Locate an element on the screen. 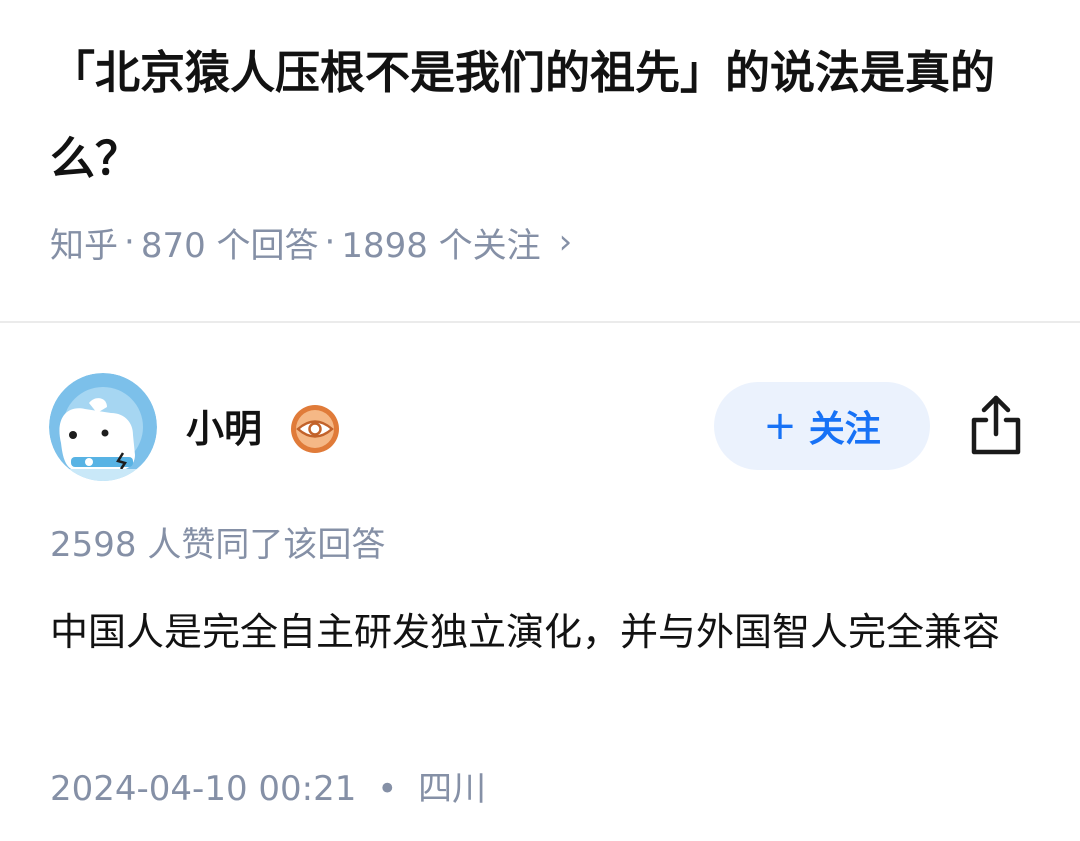 The width and height of the screenshot is (1080, 841). answer-date: 2024-04-10 00:21 is located at coordinates (203, 789).